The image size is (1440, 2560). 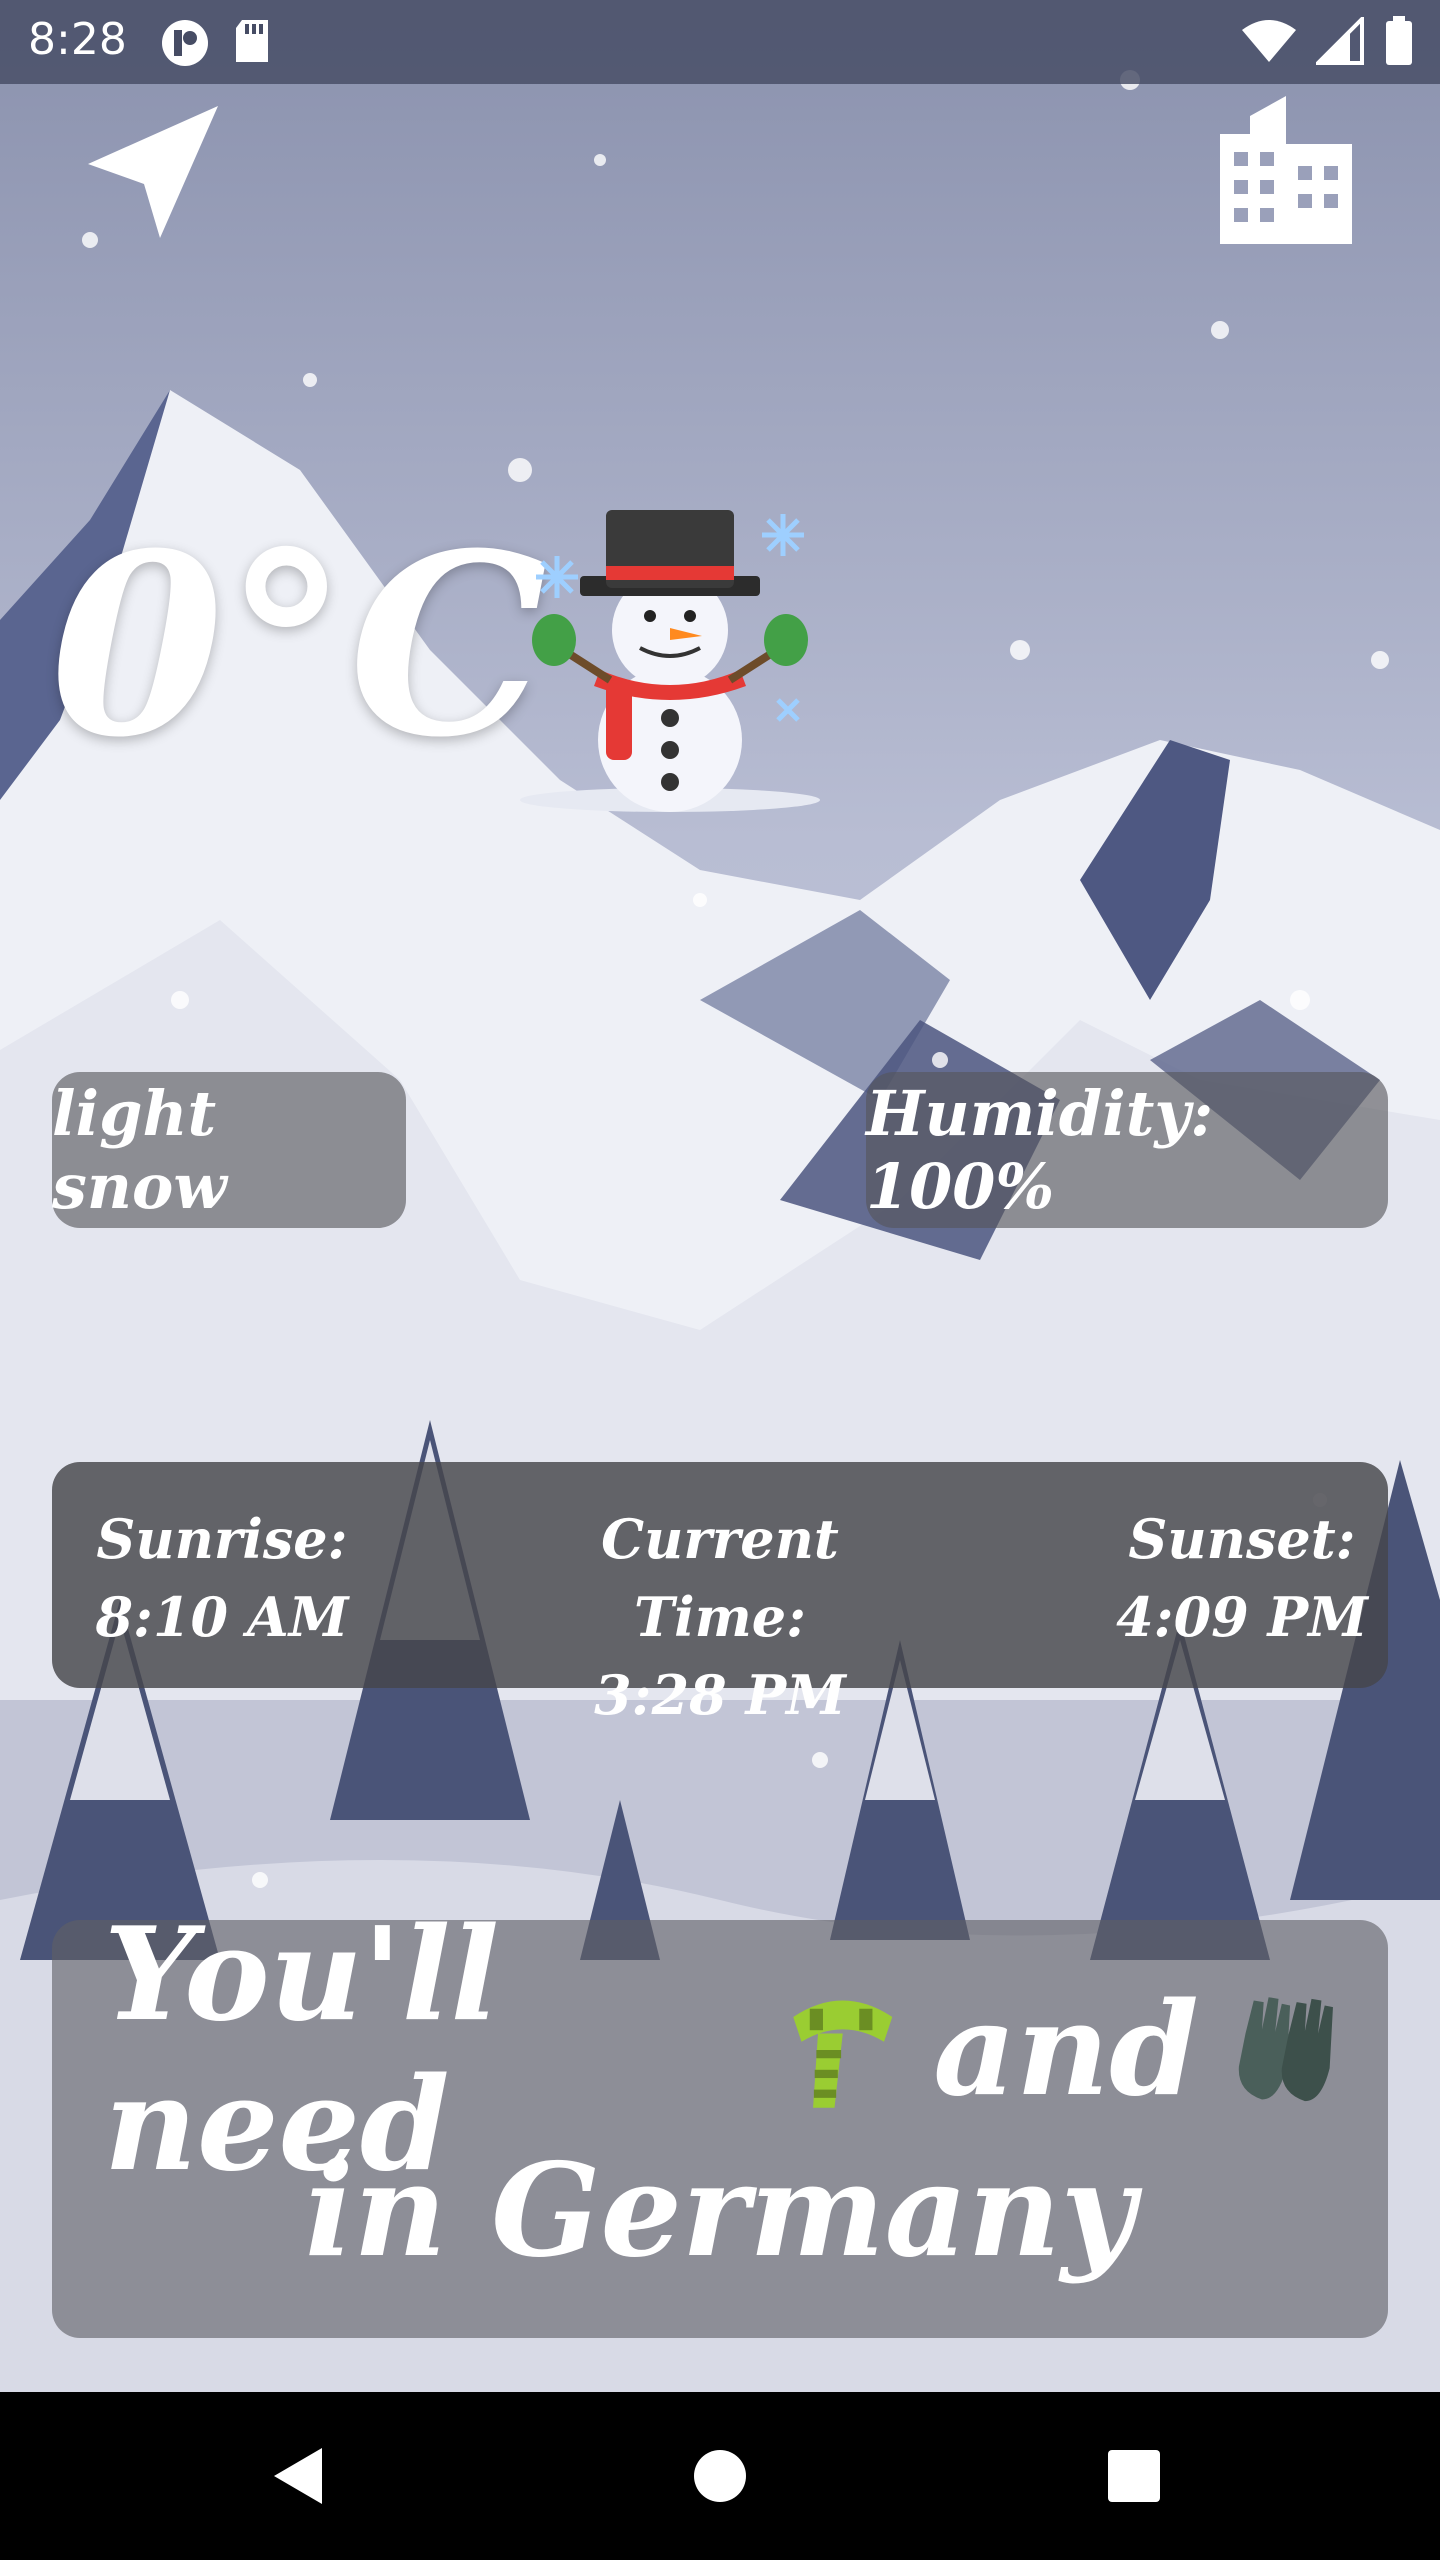 I want to click on current-time-block: Current Time: 3:28 PM, so click(x=720, y=1617).